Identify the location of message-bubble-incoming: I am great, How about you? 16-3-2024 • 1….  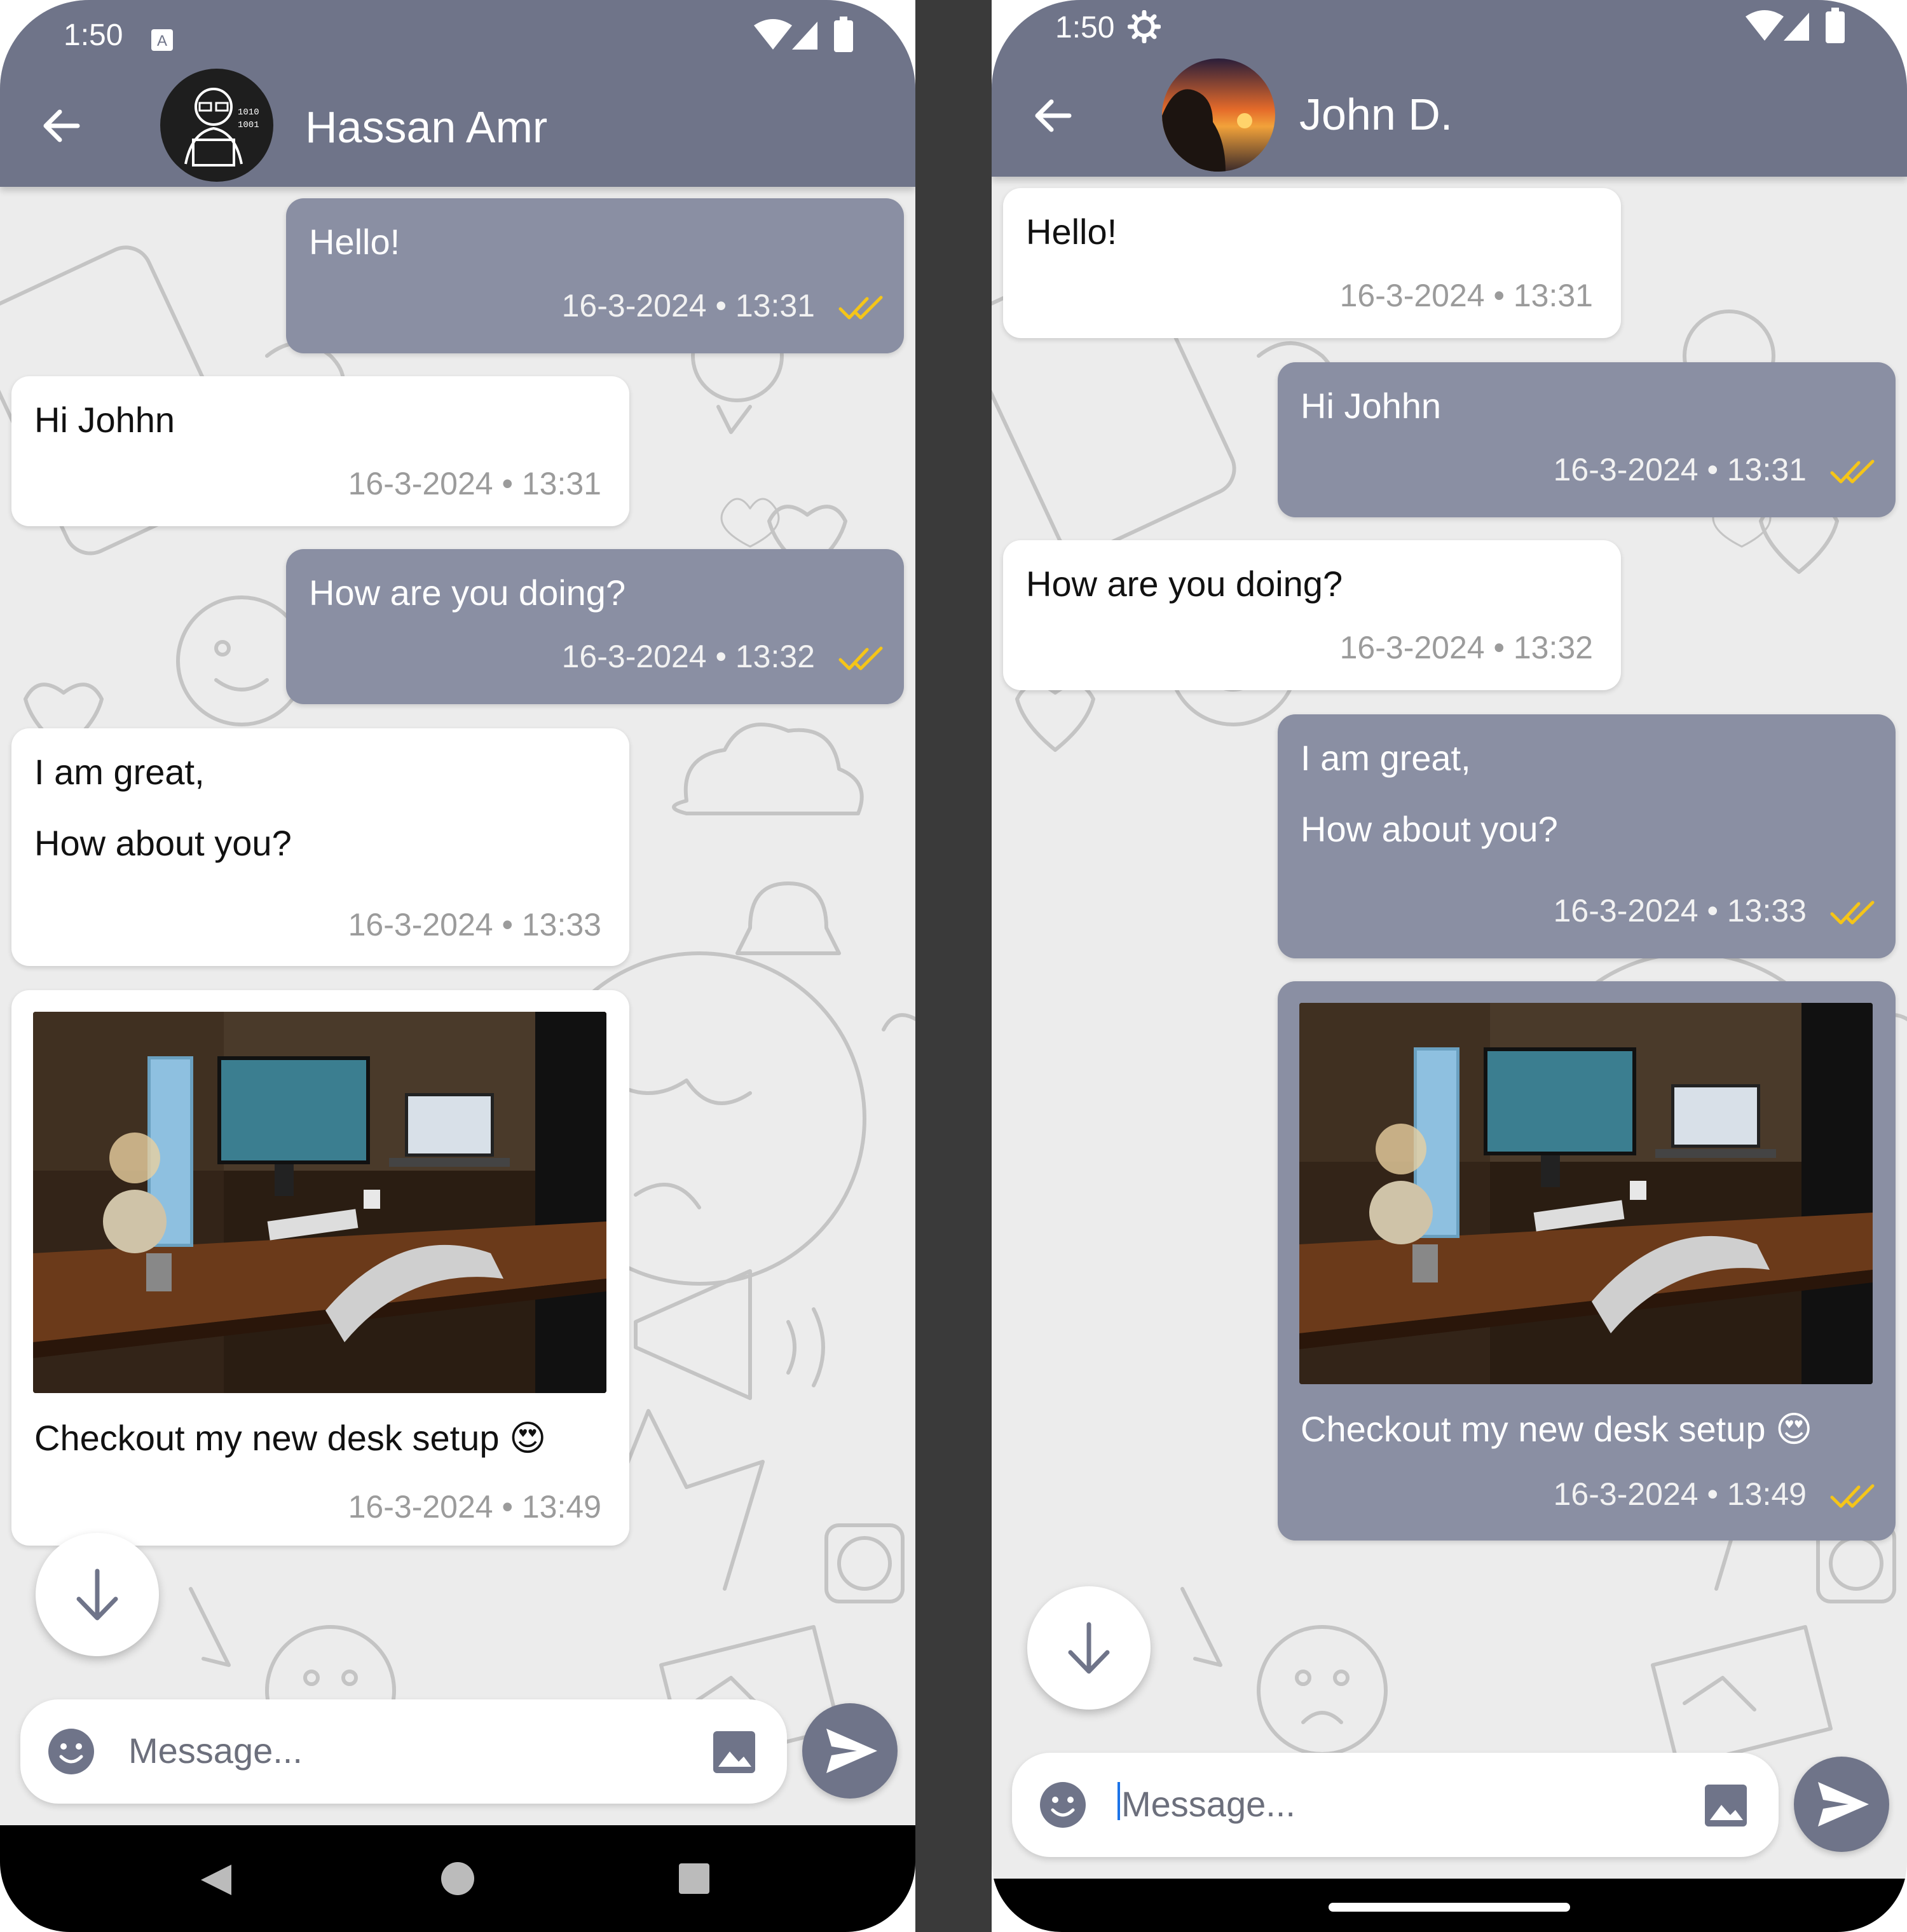
(320, 847).